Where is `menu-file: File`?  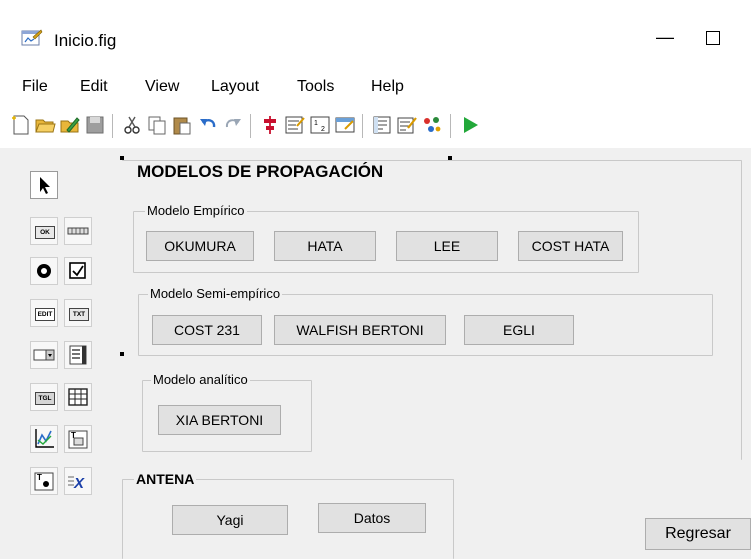 menu-file: File is located at coordinates (35, 87).